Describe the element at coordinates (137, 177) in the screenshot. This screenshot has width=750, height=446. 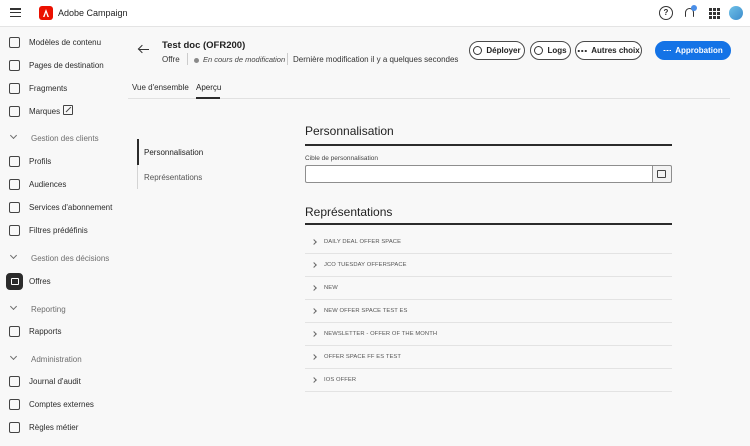
I see `section-rail` at that location.